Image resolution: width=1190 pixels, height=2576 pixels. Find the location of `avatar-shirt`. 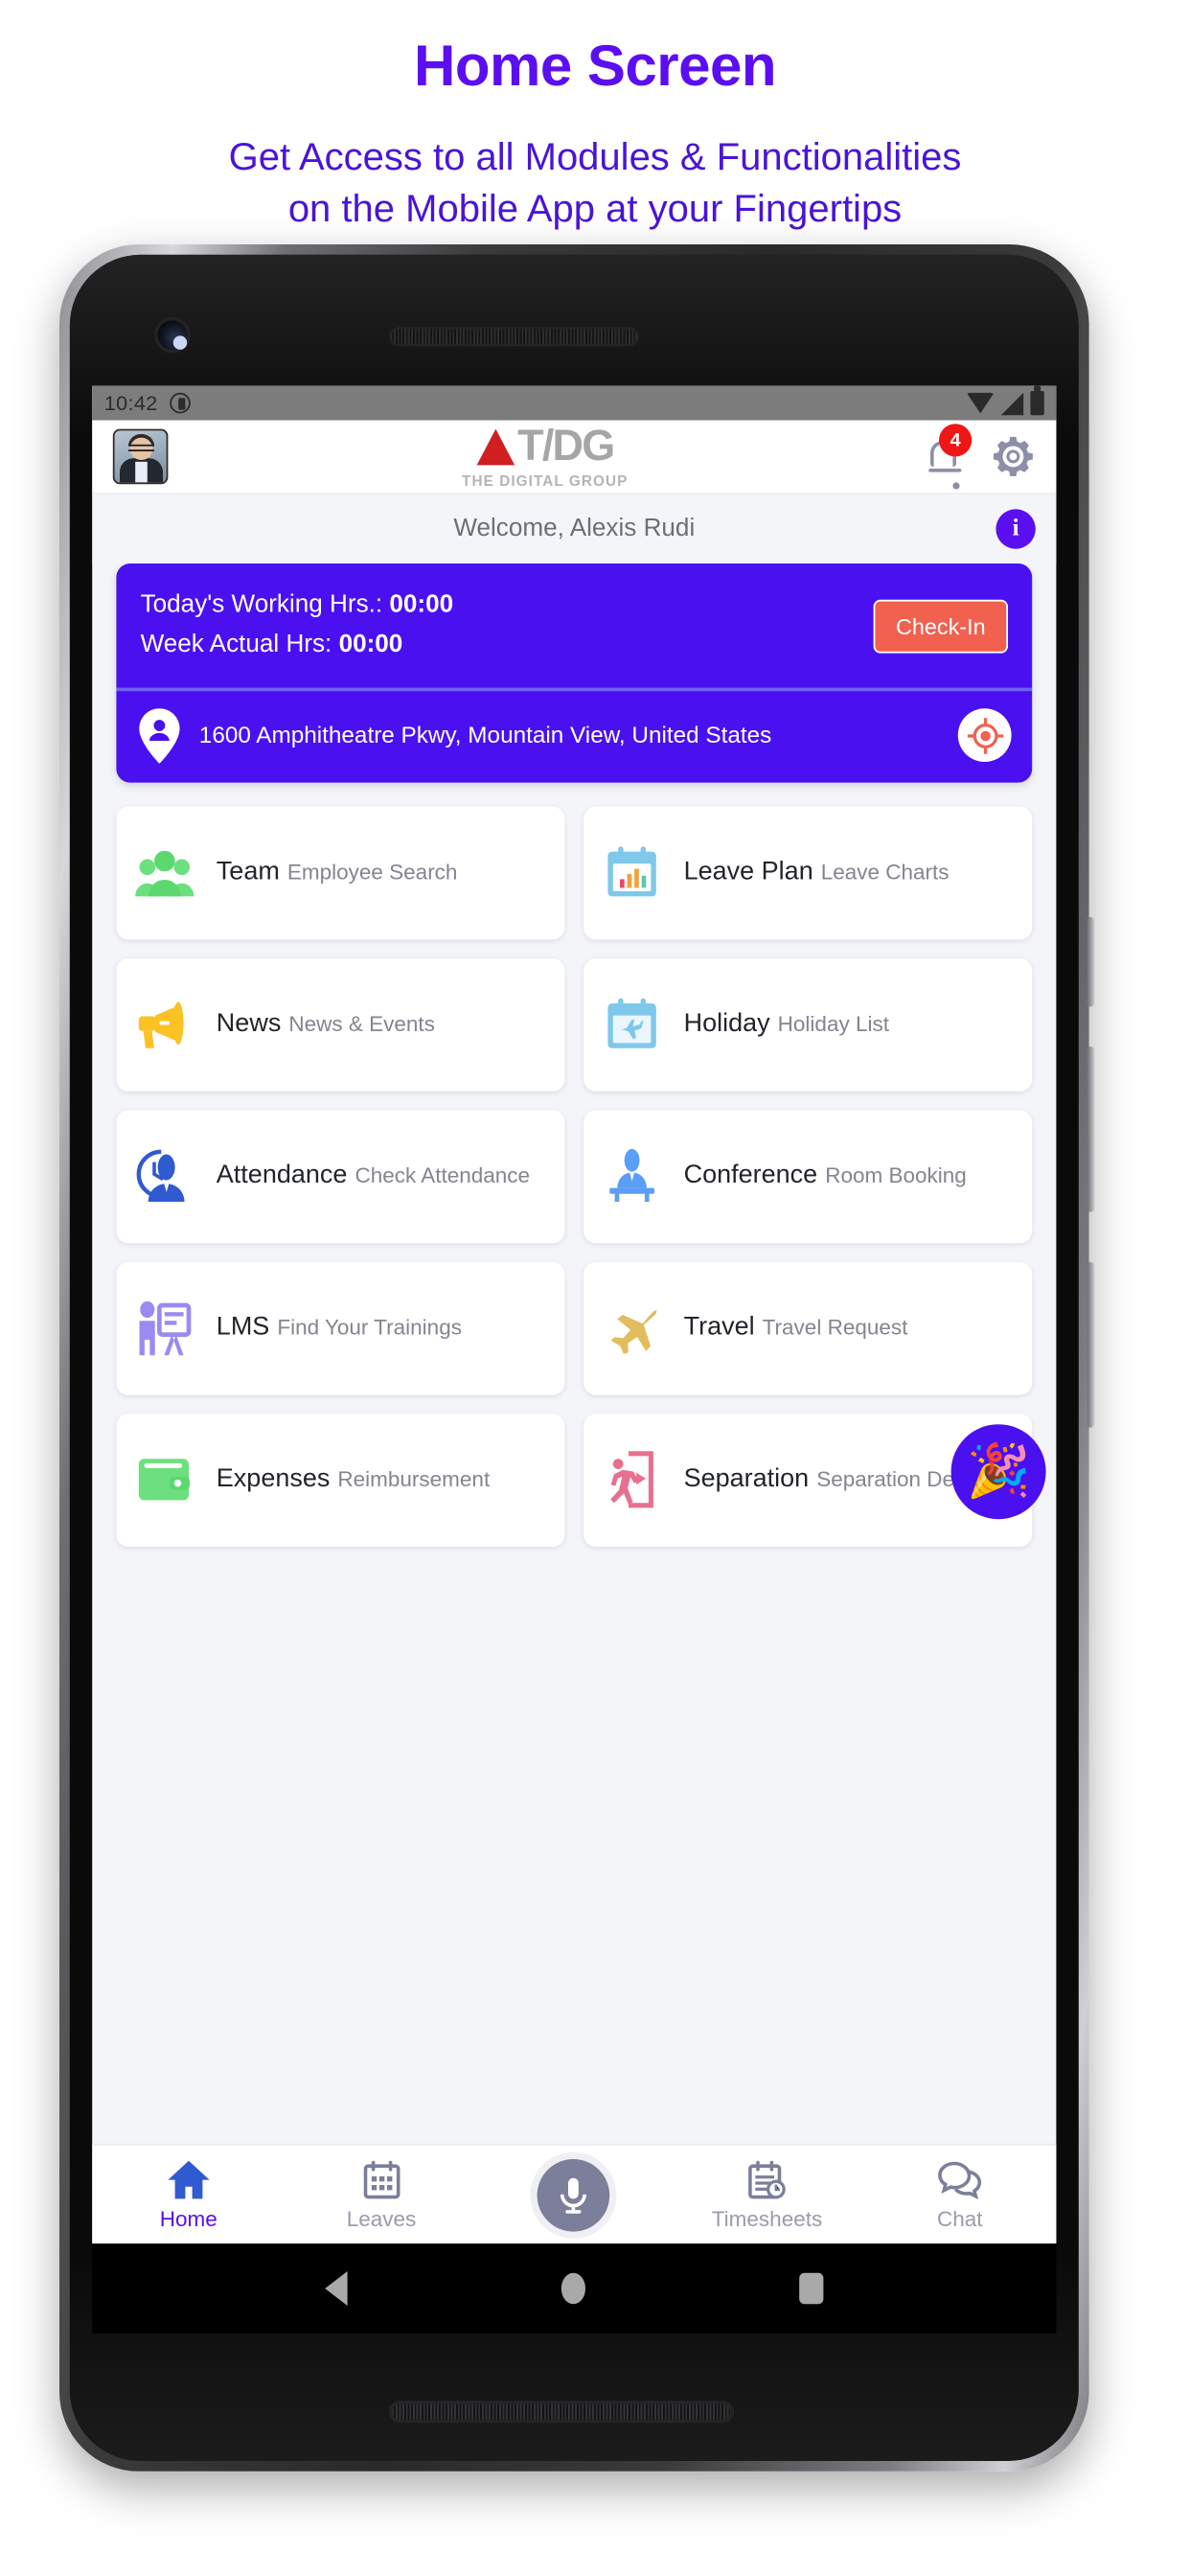

avatar-shirt is located at coordinates (141, 472).